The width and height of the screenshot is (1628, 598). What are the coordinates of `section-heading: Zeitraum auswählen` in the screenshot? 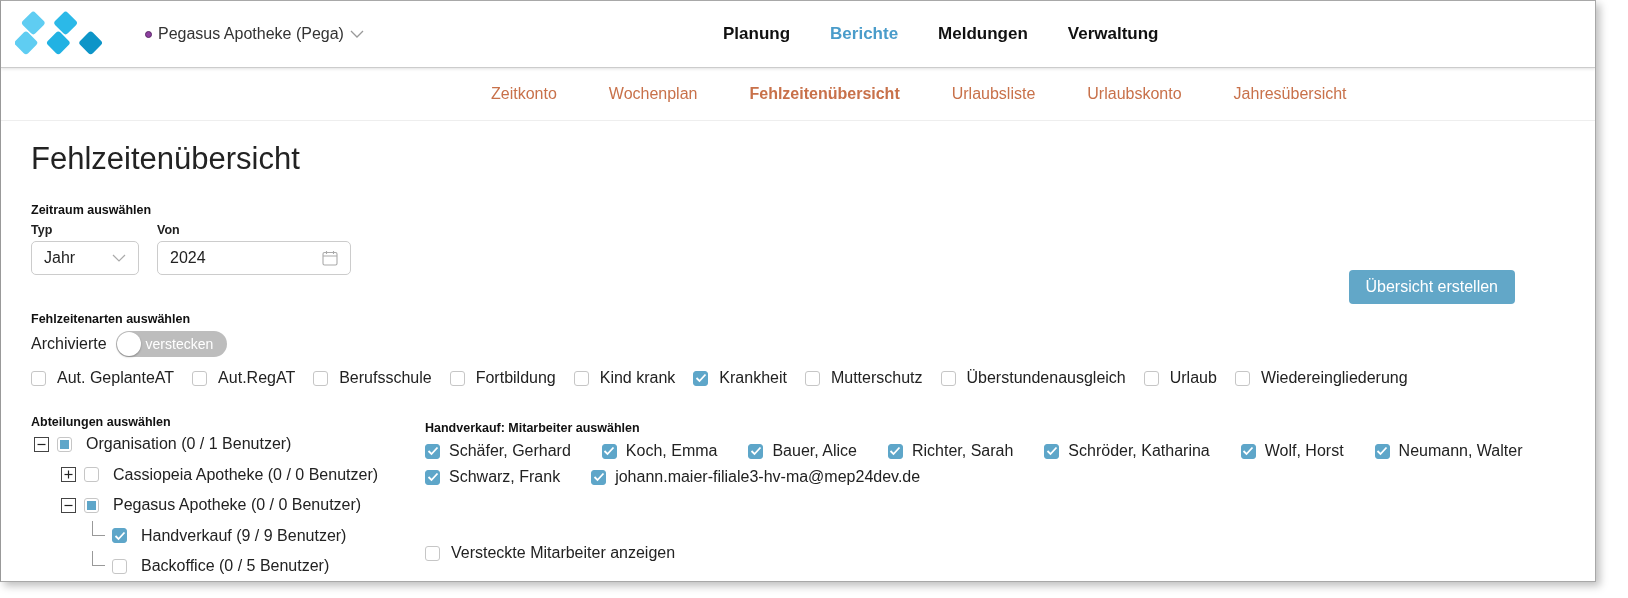 It's located at (92, 210).